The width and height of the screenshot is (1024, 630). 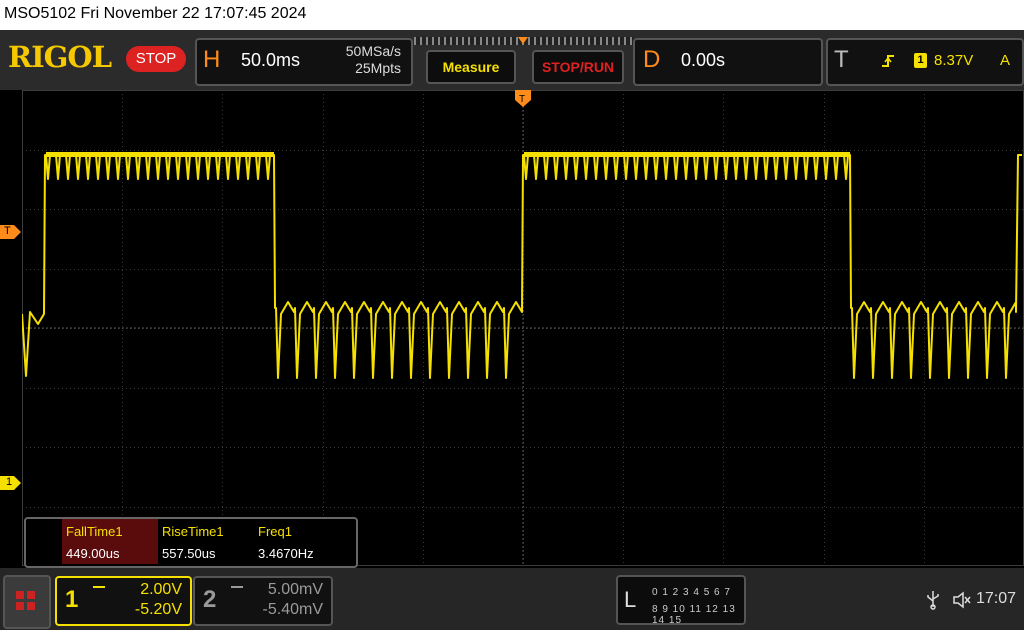 I want to click on delay-letter: D, so click(x=652, y=59).